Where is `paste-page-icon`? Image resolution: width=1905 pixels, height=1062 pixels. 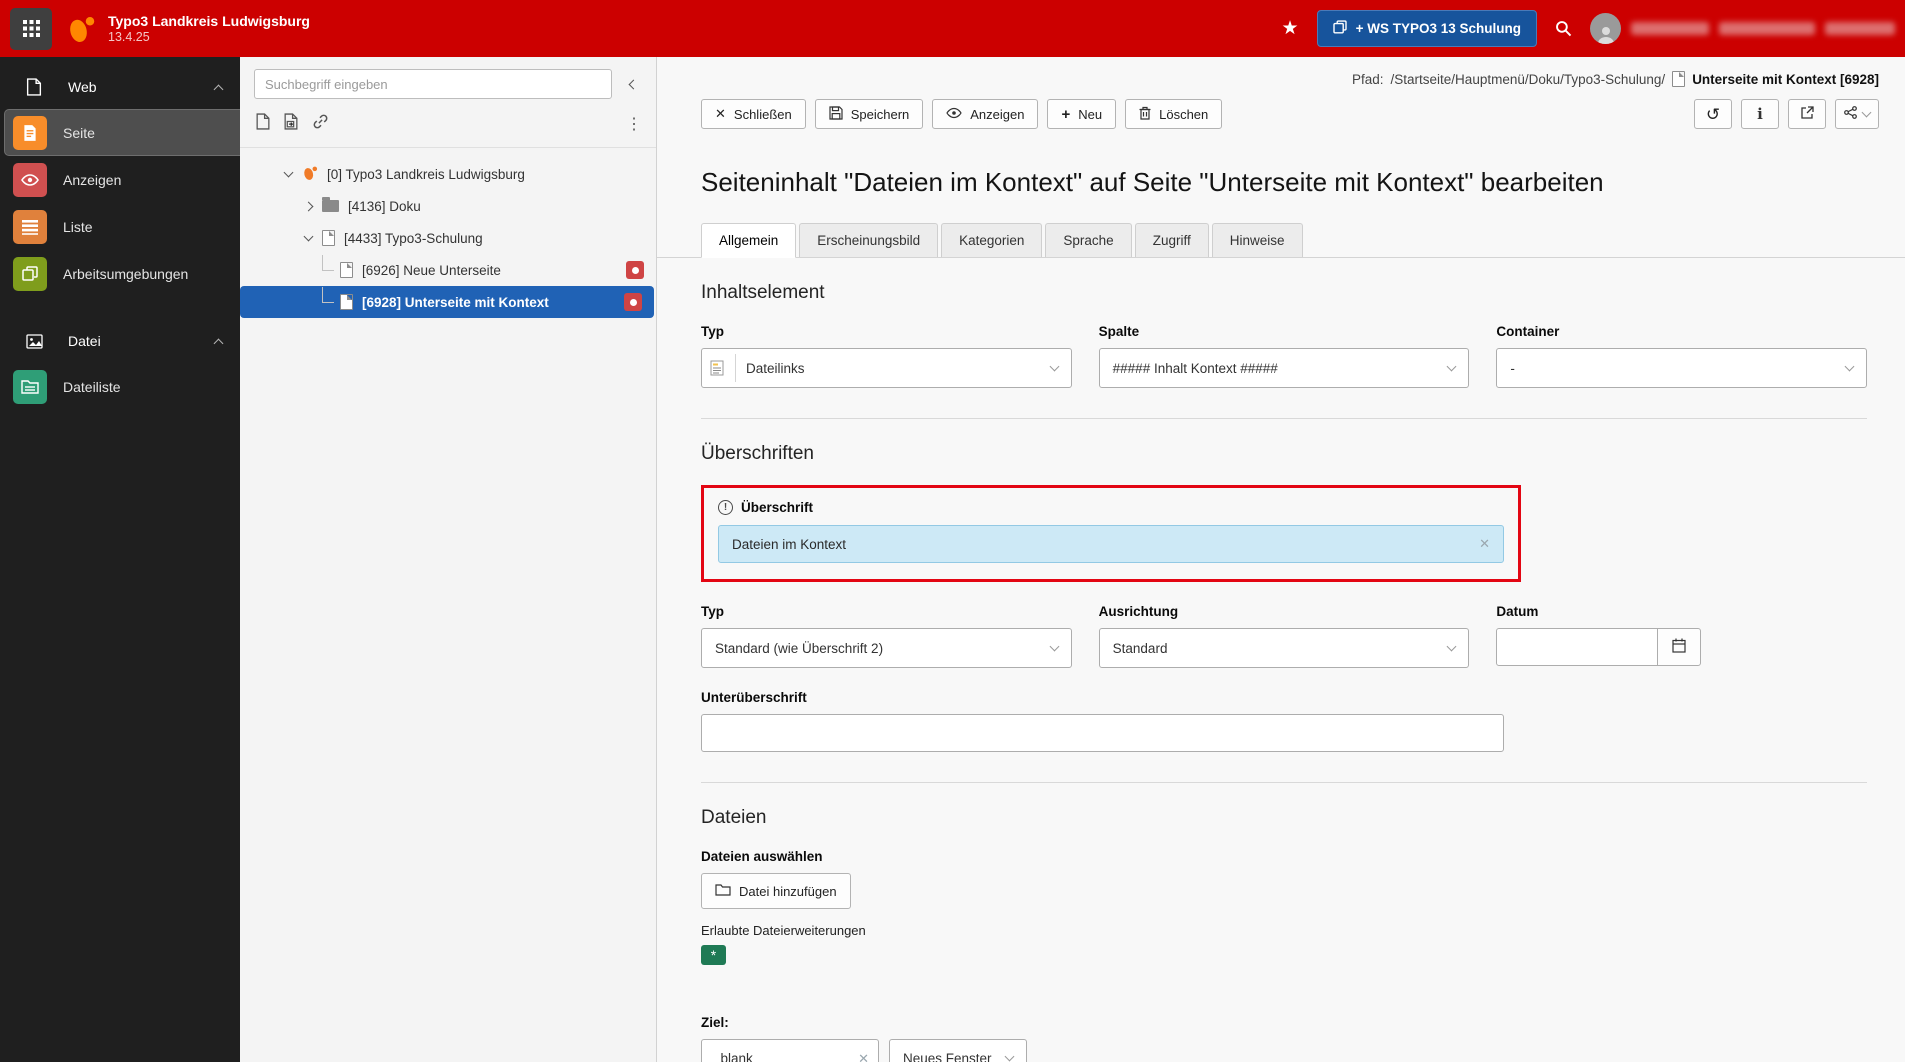
paste-page-icon is located at coordinates (291, 124).